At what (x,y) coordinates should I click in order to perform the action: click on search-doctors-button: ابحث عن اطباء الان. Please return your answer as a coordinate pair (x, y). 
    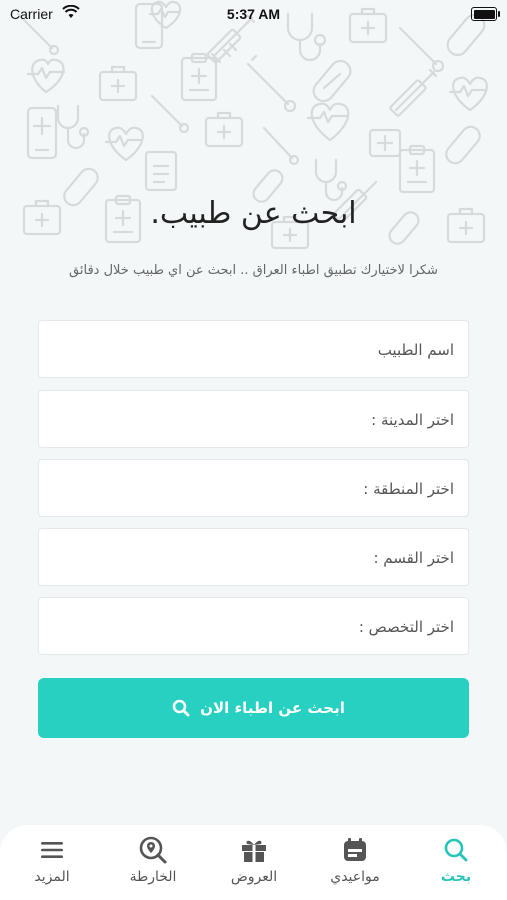
    Looking at the image, I should click on (253, 708).